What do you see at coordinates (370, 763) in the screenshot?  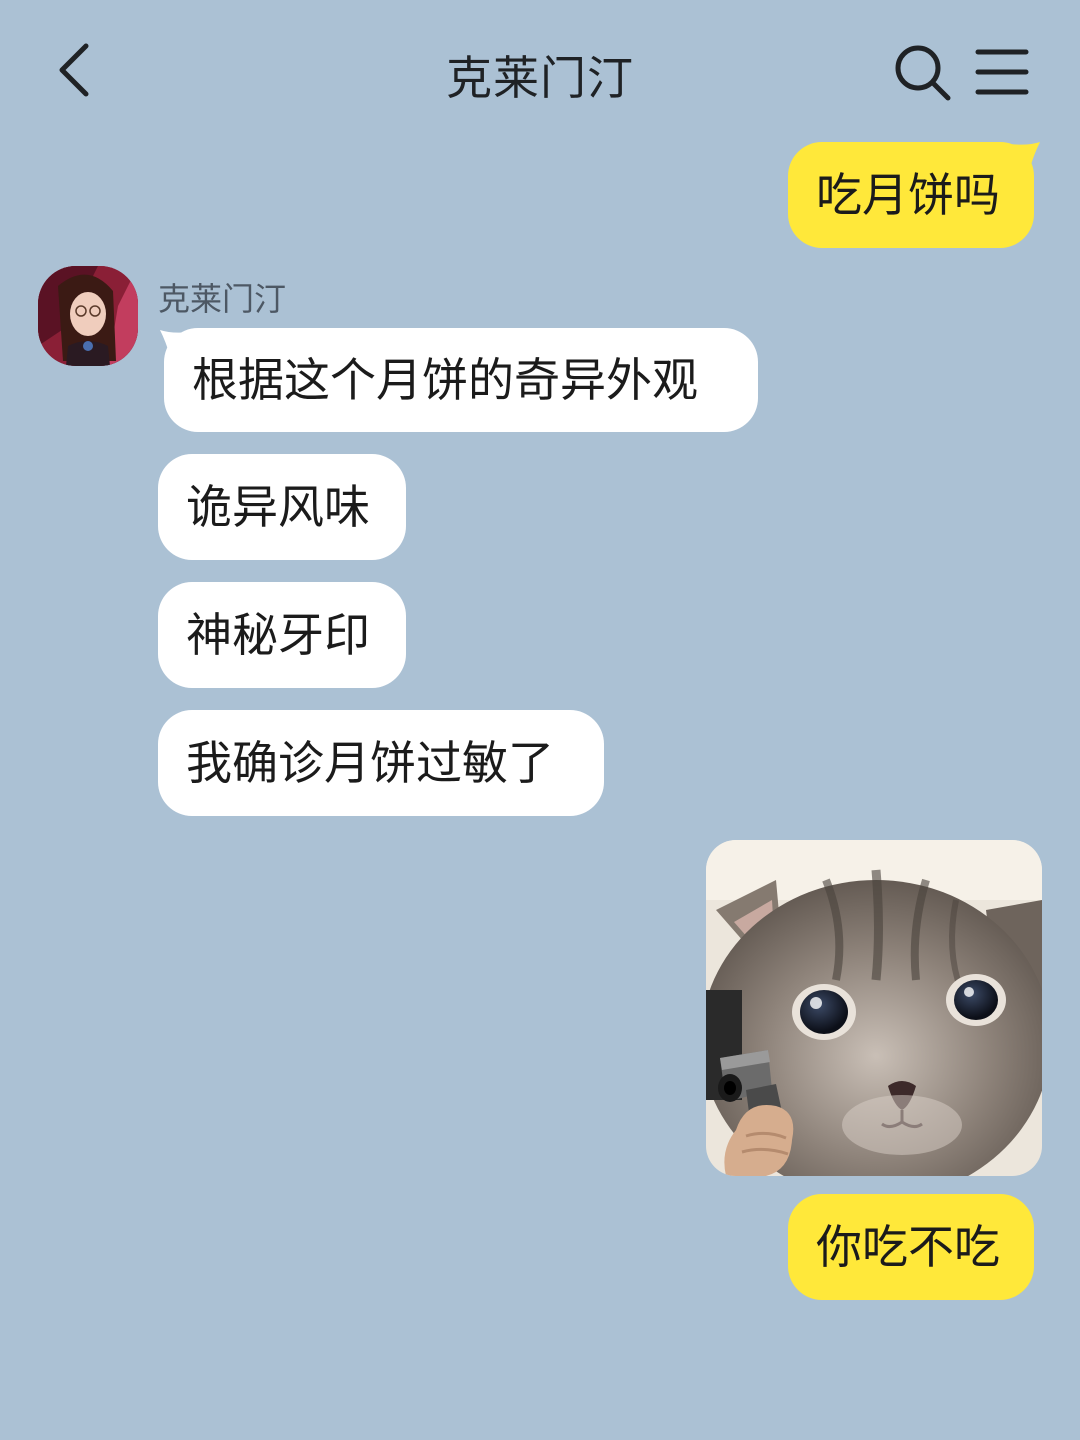 I see `message-text: 我确诊月饼过敏了` at bounding box center [370, 763].